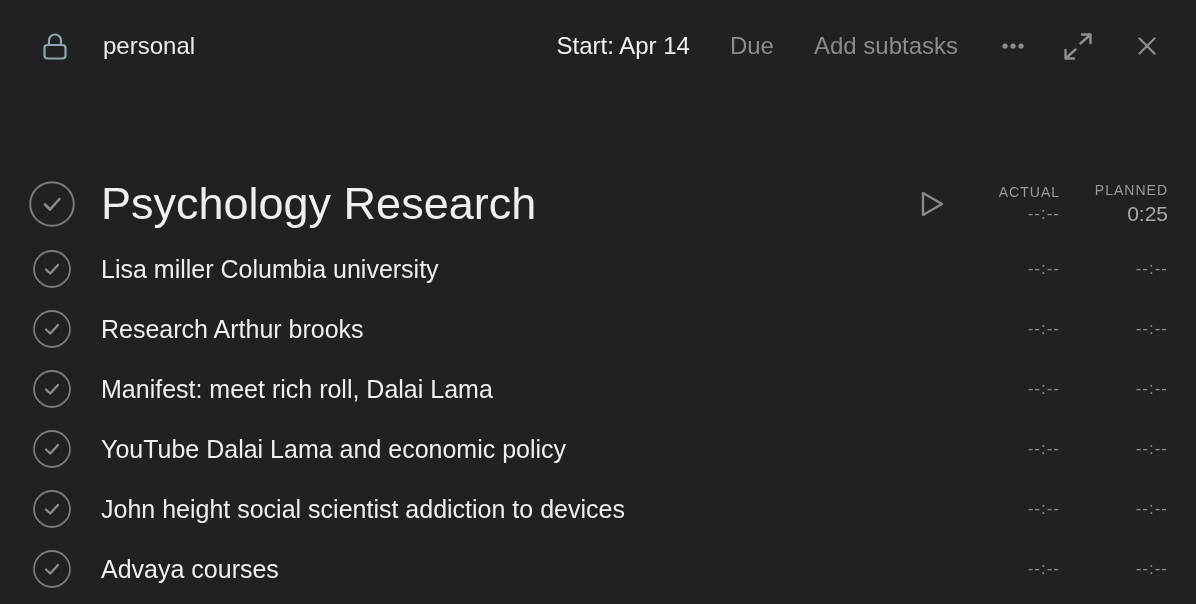 This screenshot has width=1196, height=604. What do you see at coordinates (270, 269) in the screenshot?
I see `subtask-title: Lisa miller Columbia university` at bounding box center [270, 269].